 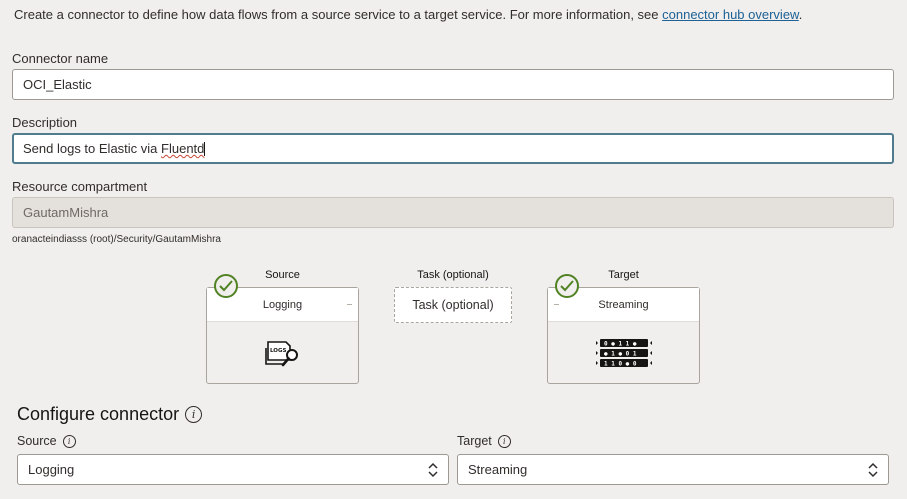 I want to click on compartment-value: GautamMishra, so click(x=66, y=212).